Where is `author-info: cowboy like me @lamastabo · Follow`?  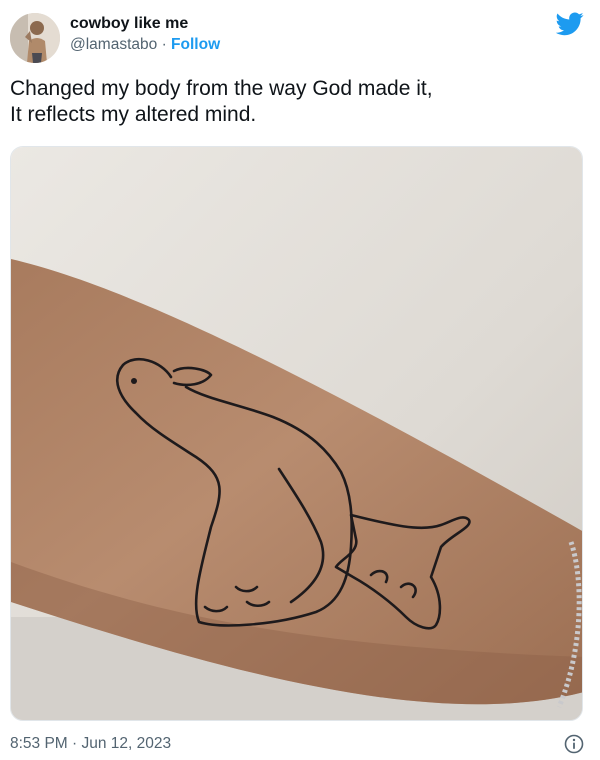 author-info: cowboy like me @lamastabo · Follow is located at coordinates (145, 35).